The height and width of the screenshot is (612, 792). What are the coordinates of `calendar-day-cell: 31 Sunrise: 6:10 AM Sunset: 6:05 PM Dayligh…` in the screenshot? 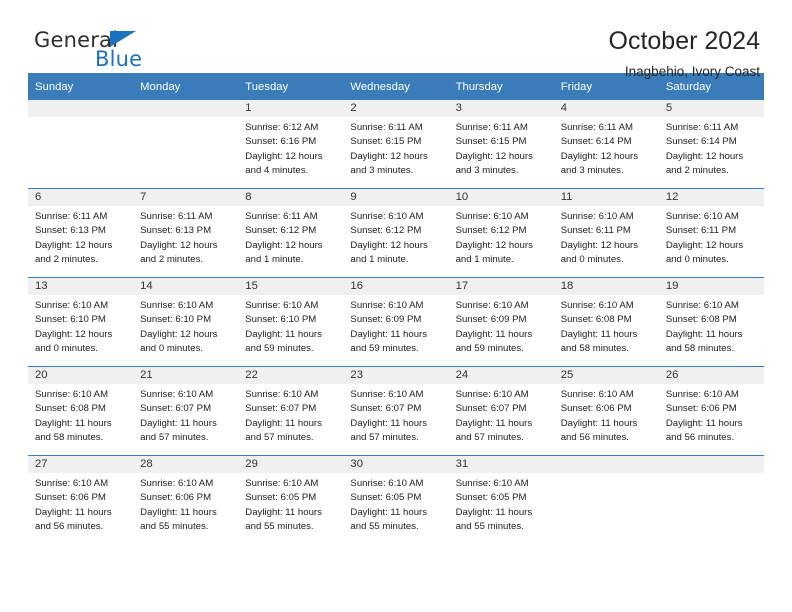 It's located at (501, 500).